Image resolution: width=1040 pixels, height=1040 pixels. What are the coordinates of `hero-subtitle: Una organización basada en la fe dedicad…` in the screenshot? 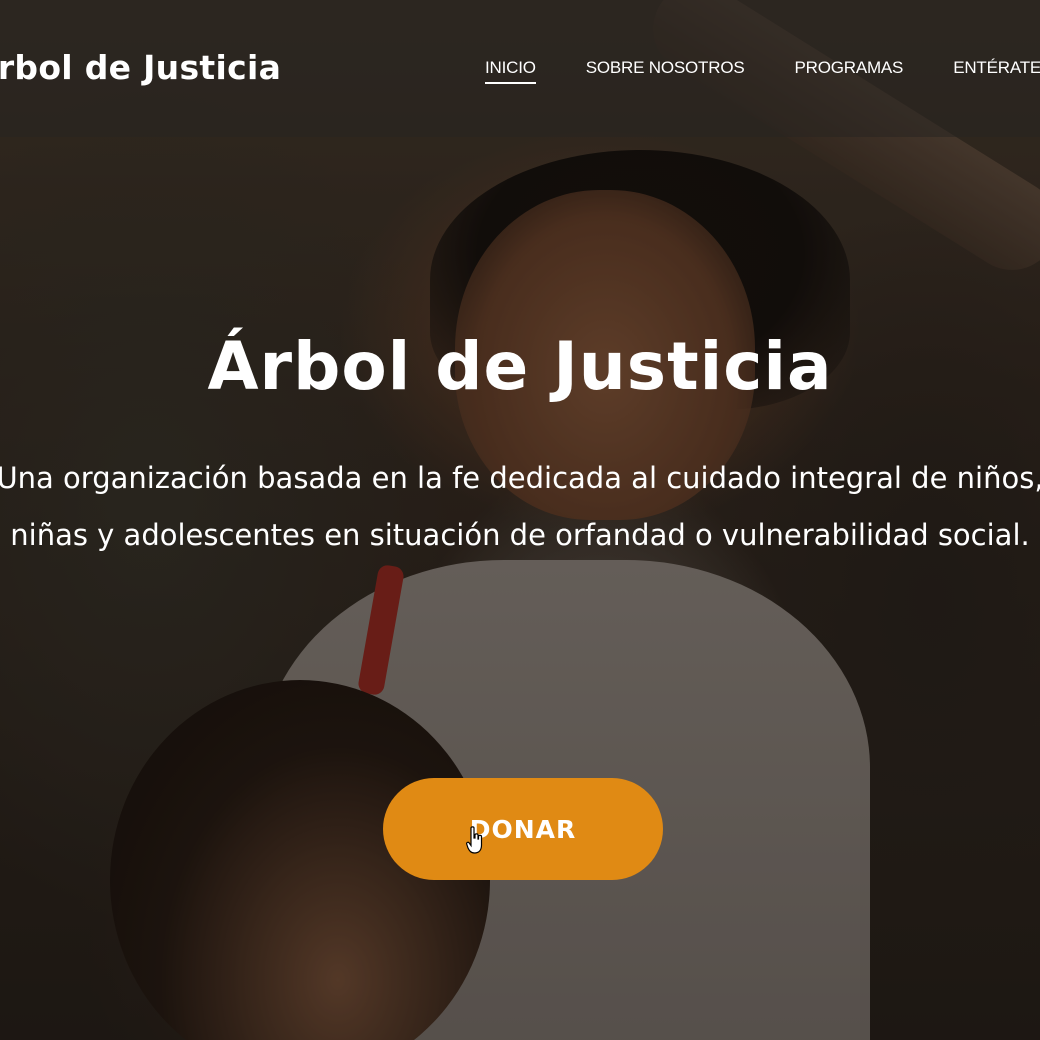 It's located at (520, 507).